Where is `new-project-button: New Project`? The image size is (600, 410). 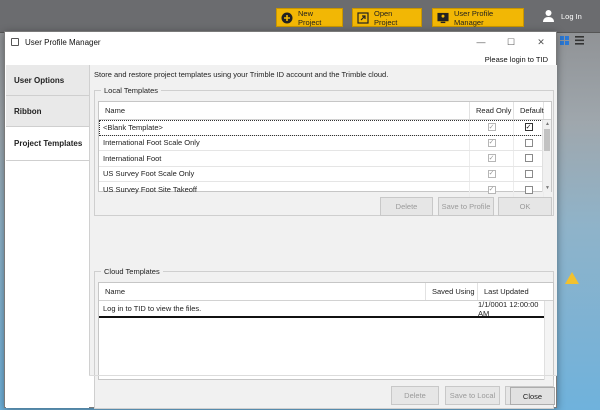
new-project-button: New Project is located at coordinates (309, 17).